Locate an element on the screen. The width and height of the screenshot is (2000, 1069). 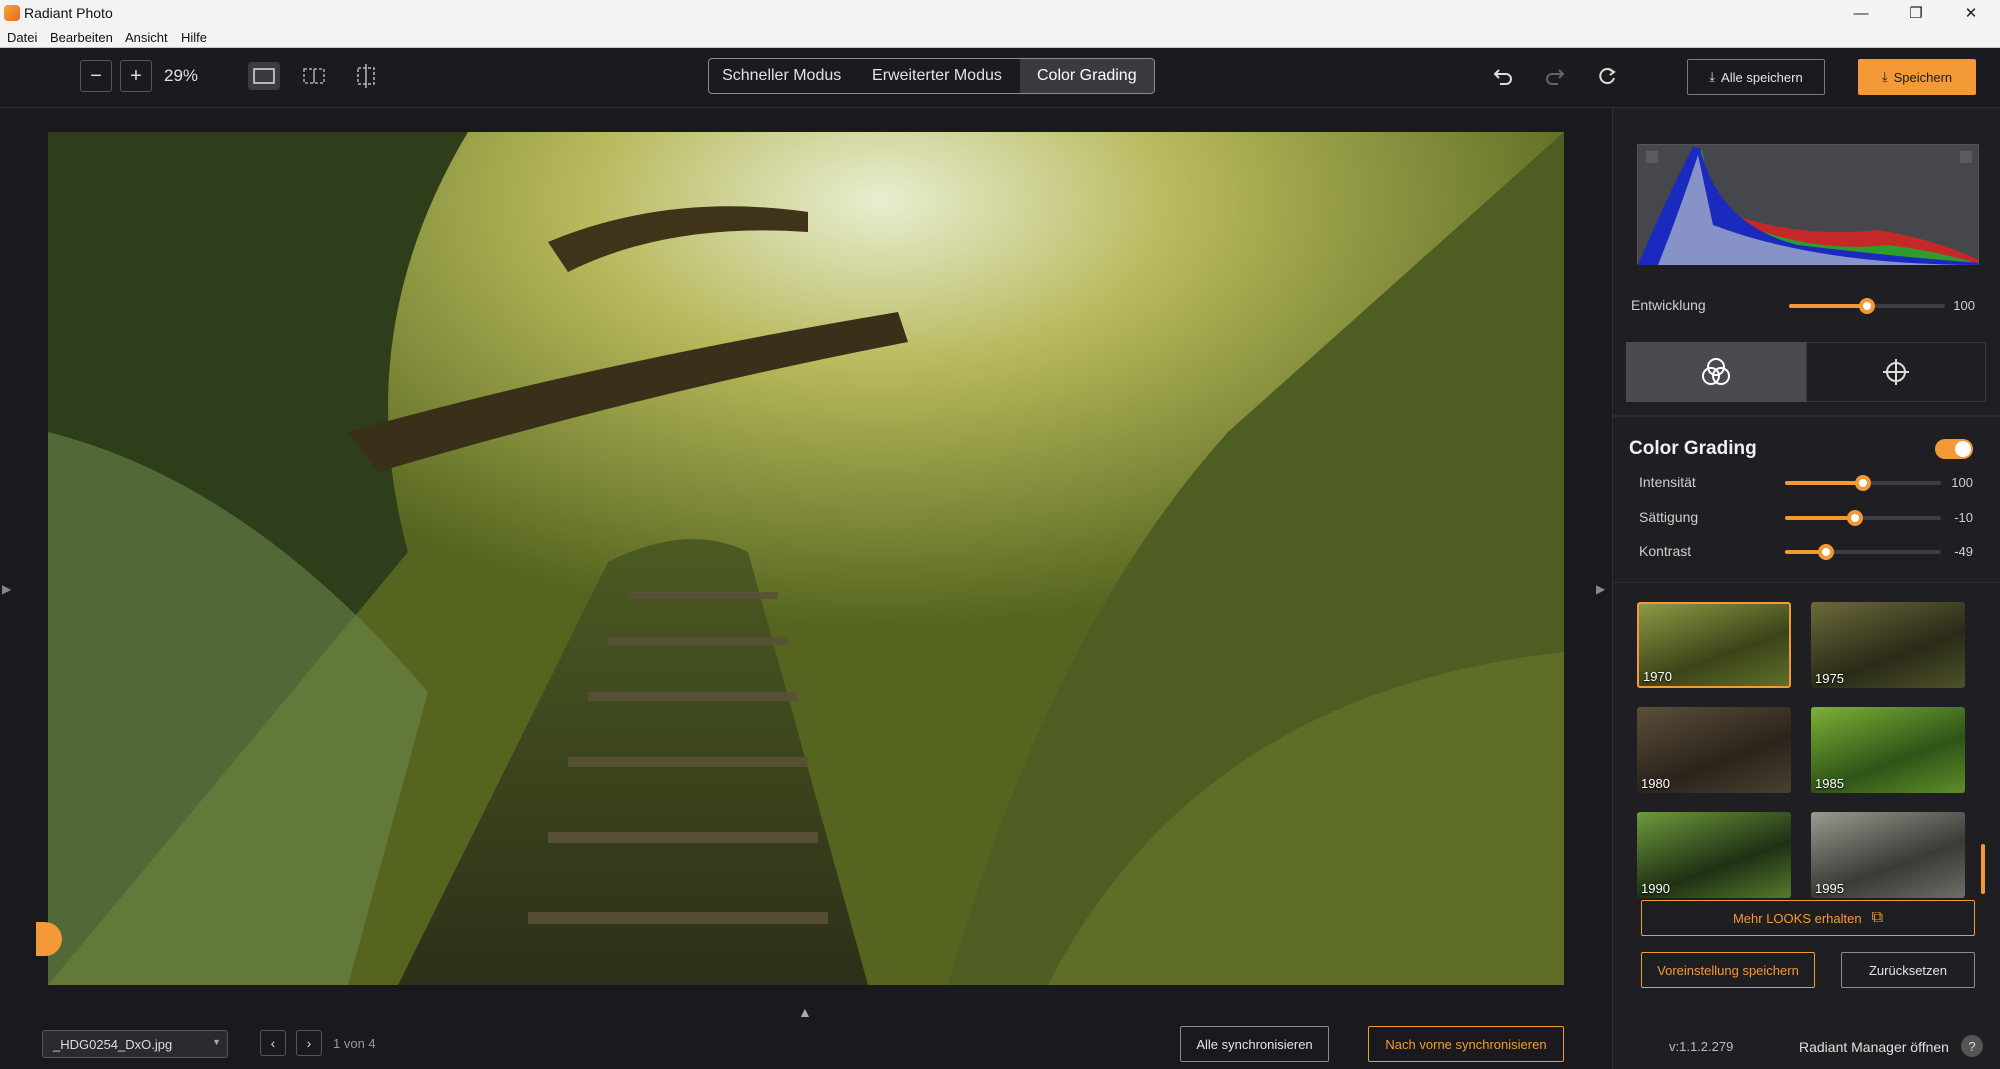
radiant-manager-link: Radiant Manager öffnen is located at coordinates (1874, 1047).